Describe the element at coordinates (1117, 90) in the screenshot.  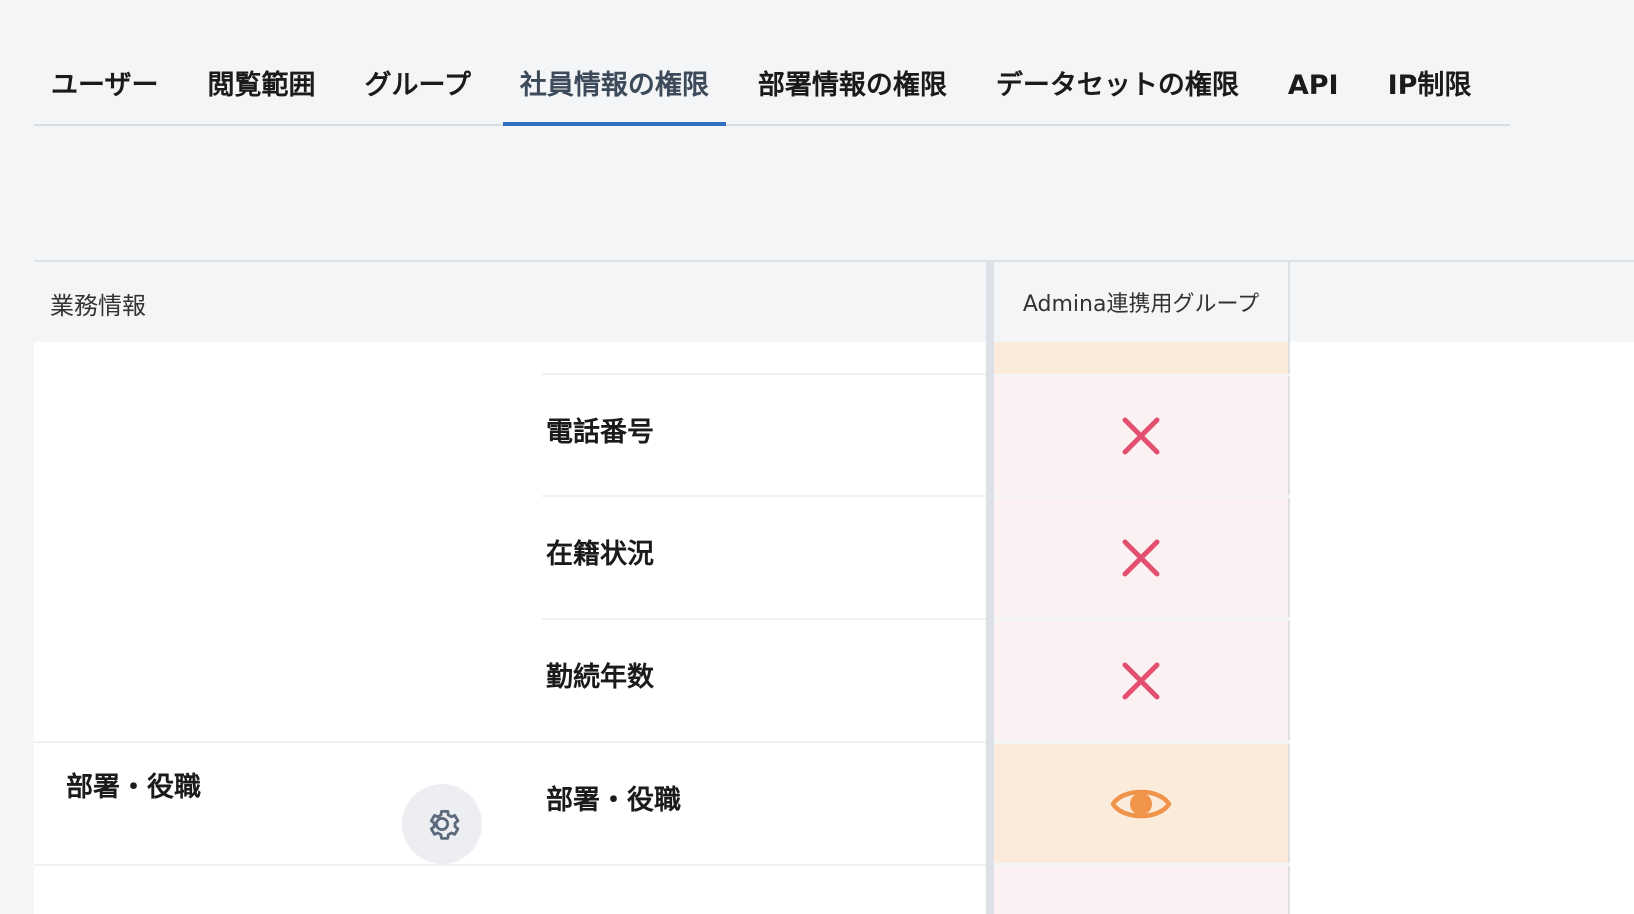
I see `tab-dataset-permissions: データセットの権限` at that location.